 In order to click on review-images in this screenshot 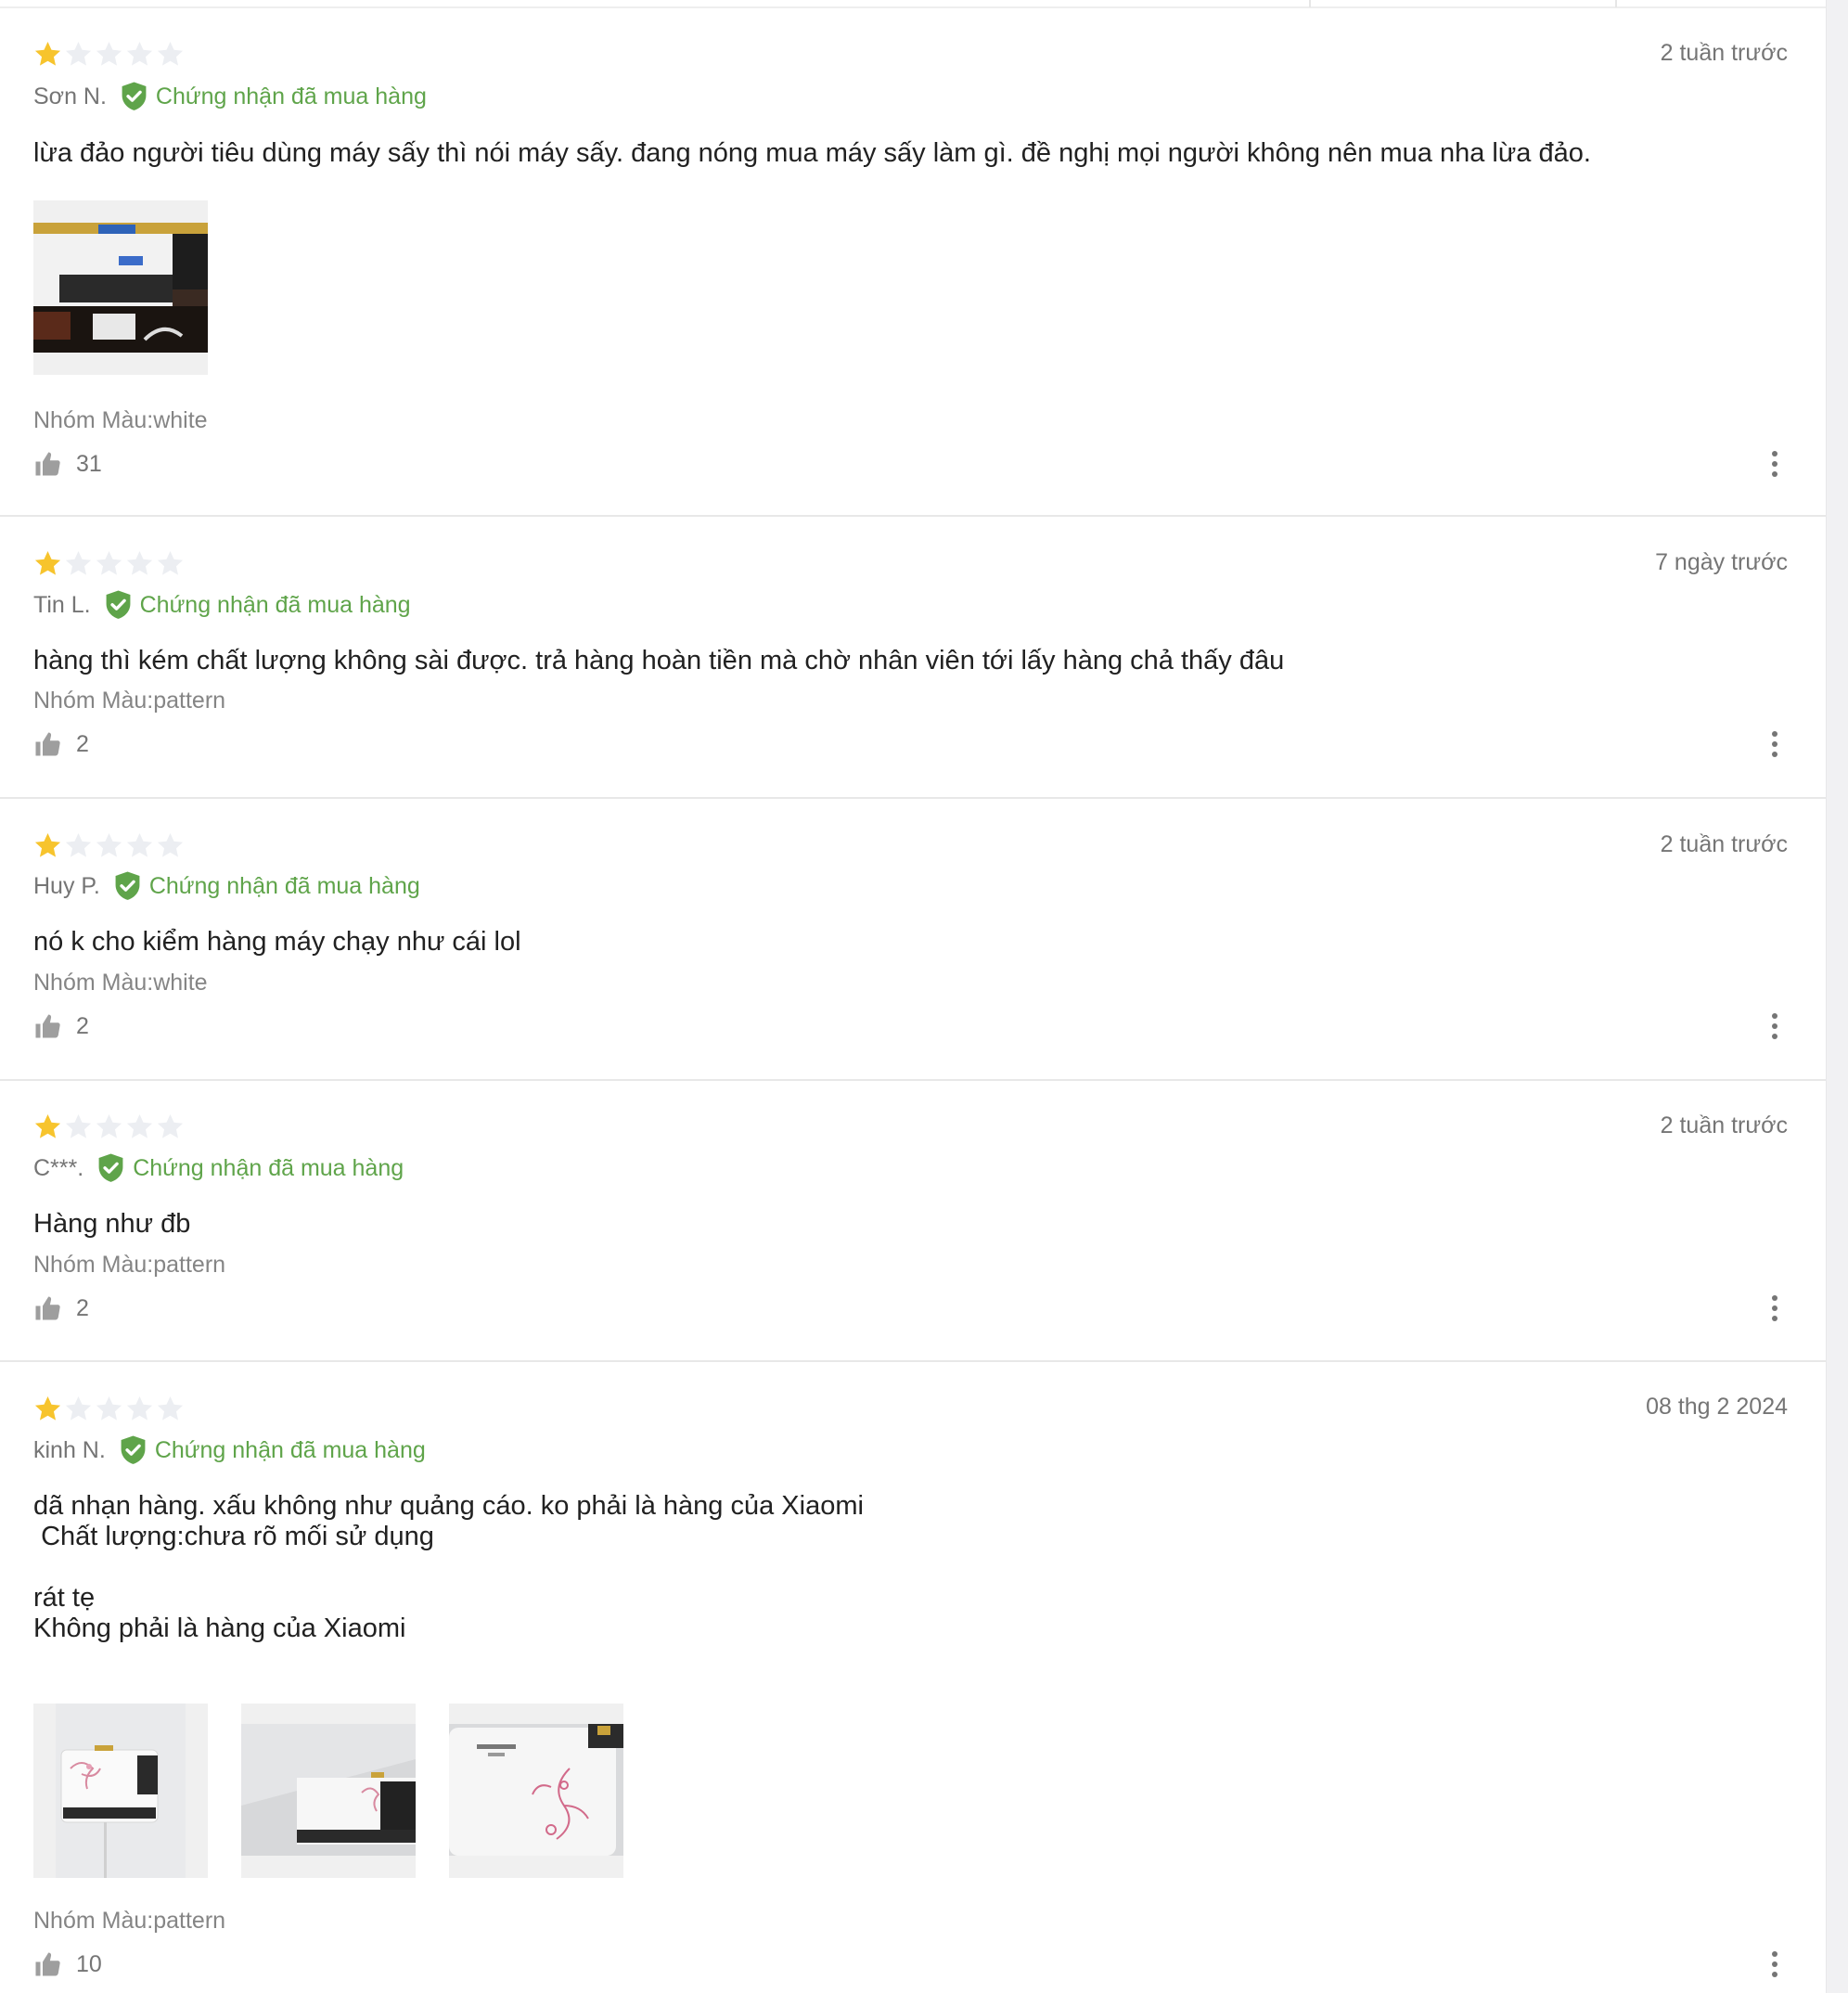, I will do `click(120, 287)`.